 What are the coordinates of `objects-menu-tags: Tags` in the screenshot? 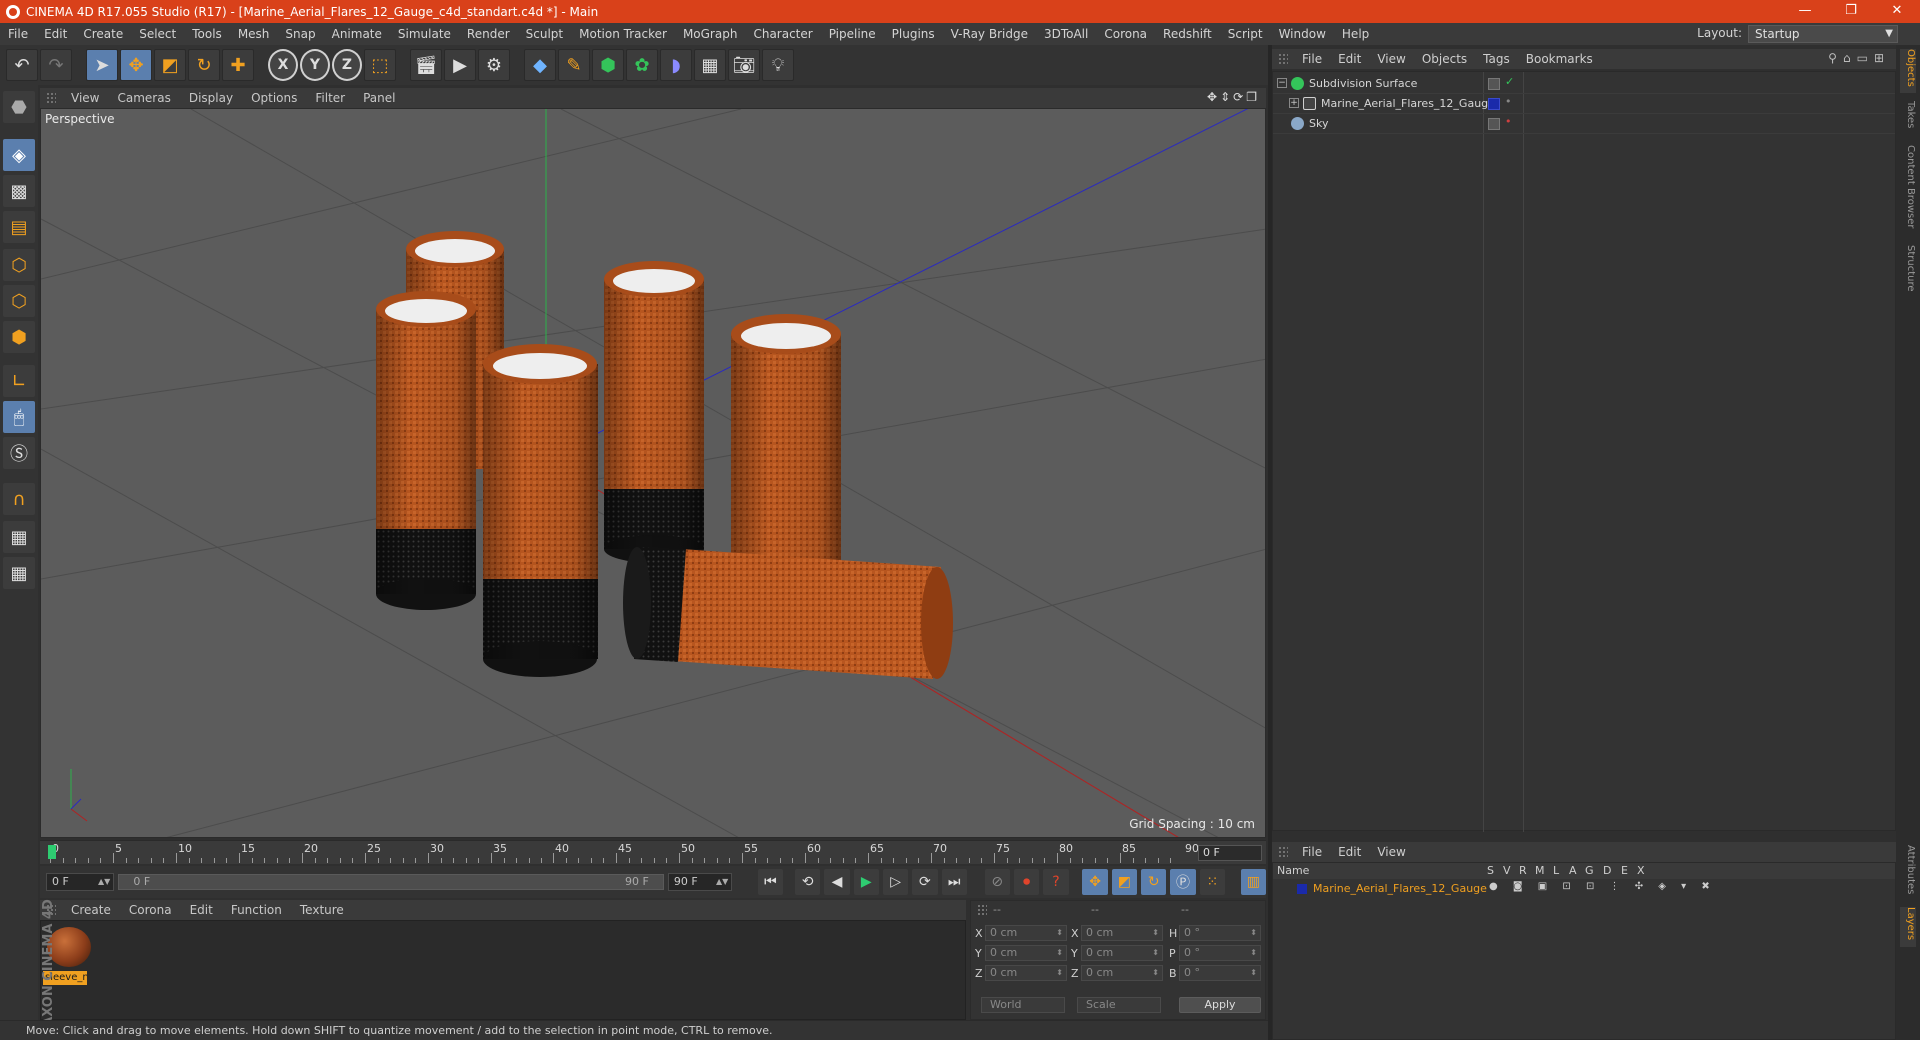 It's located at (1496, 59).